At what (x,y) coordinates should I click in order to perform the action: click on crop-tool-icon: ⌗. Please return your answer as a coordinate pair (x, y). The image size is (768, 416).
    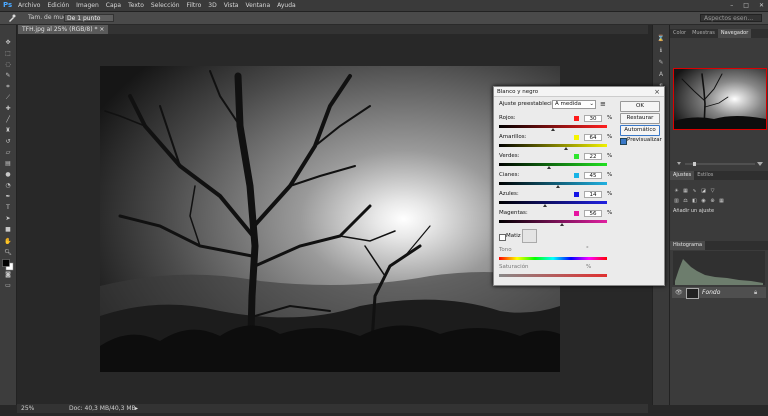
    Looking at the image, I should click on (8, 87).